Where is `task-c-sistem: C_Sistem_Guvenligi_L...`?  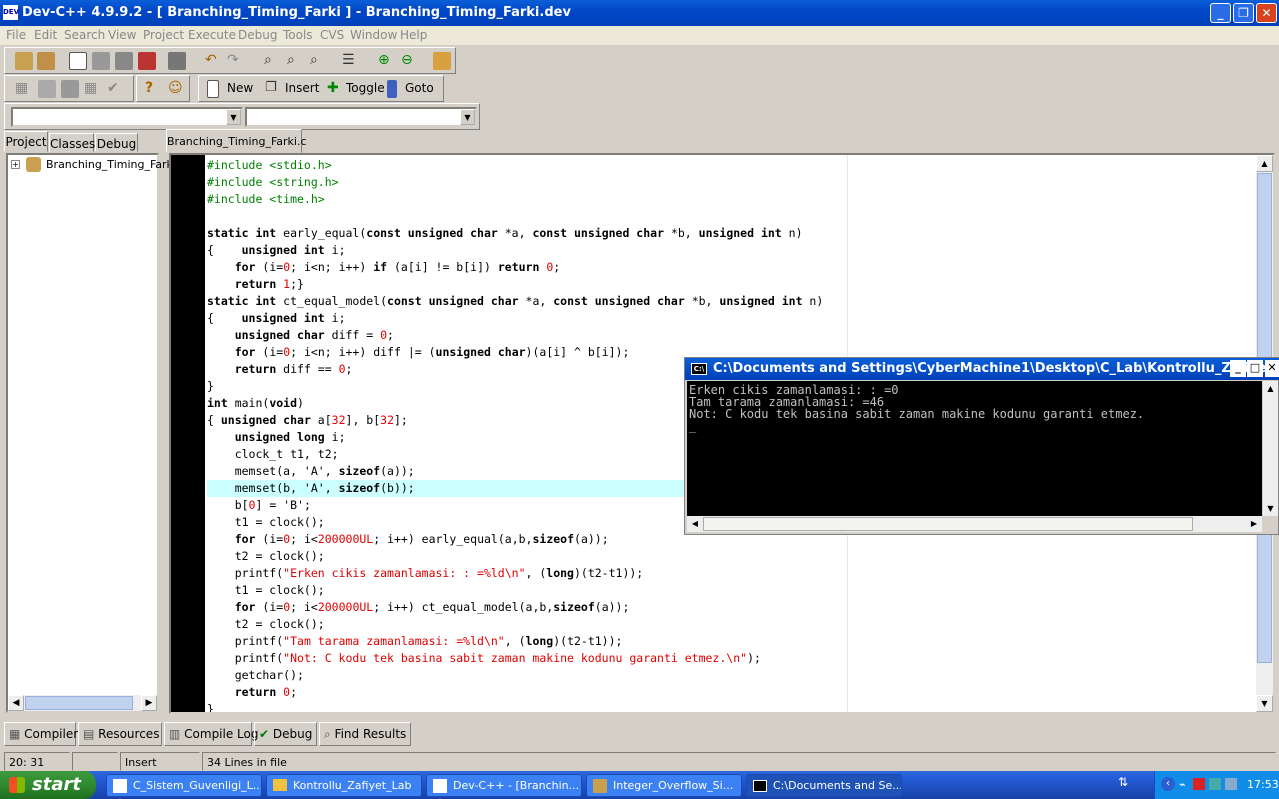 task-c-sistem: C_Sistem_Guvenligi_L... is located at coordinates (184, 785).